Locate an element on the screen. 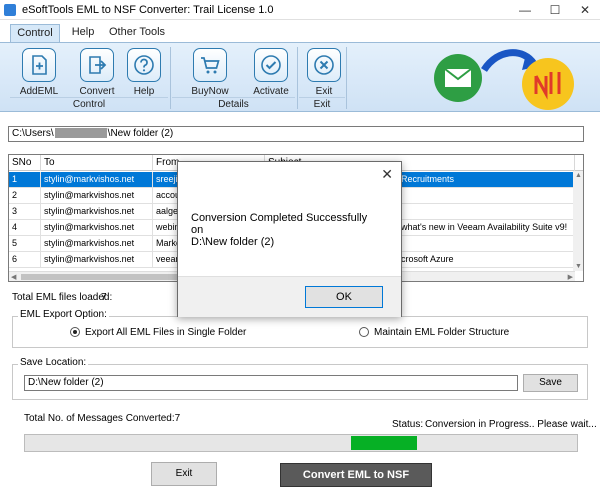  maintain-structure-label: Maintain EML Folder Structure is located at coordinates (441, 332).